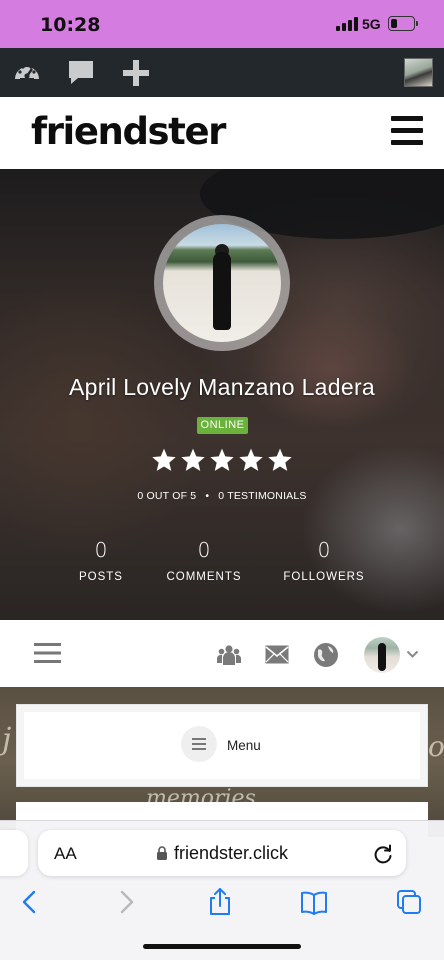 Image resolution: width=444 pixels, height=960 pixels. What do you see at coordinates (81, 73) in the screenshot?
I see `comment-icon` at bounding box center [81, 73].